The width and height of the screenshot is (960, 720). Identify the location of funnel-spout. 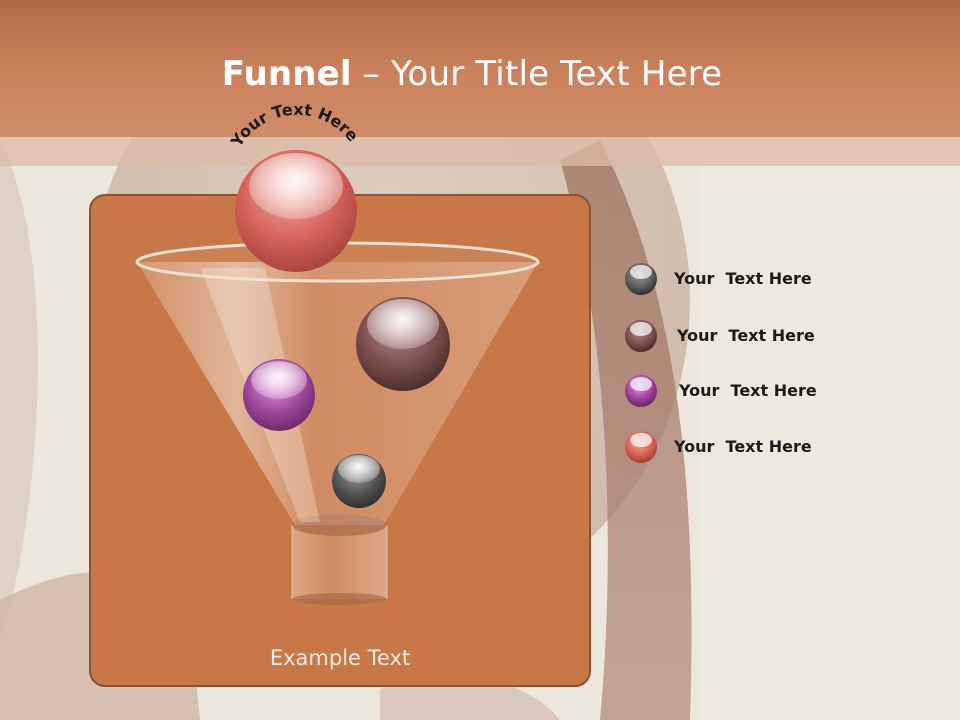
(339, 559).